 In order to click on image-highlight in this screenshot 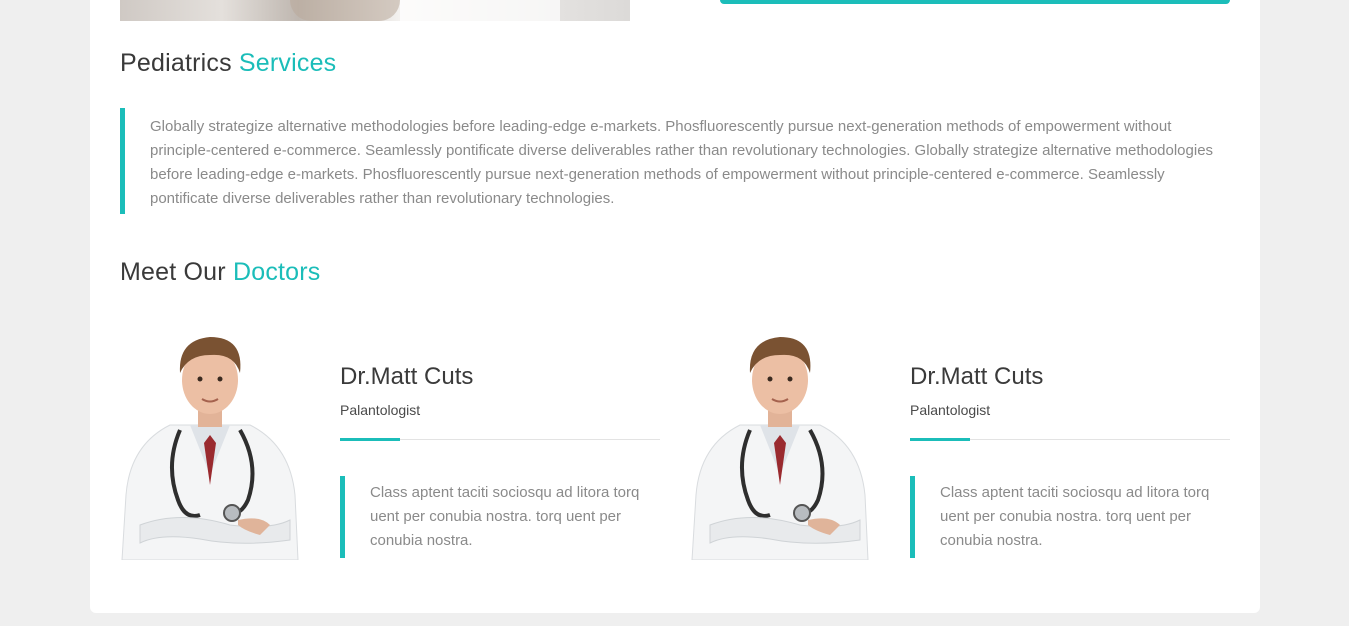, I will do `click(480, 10)`.